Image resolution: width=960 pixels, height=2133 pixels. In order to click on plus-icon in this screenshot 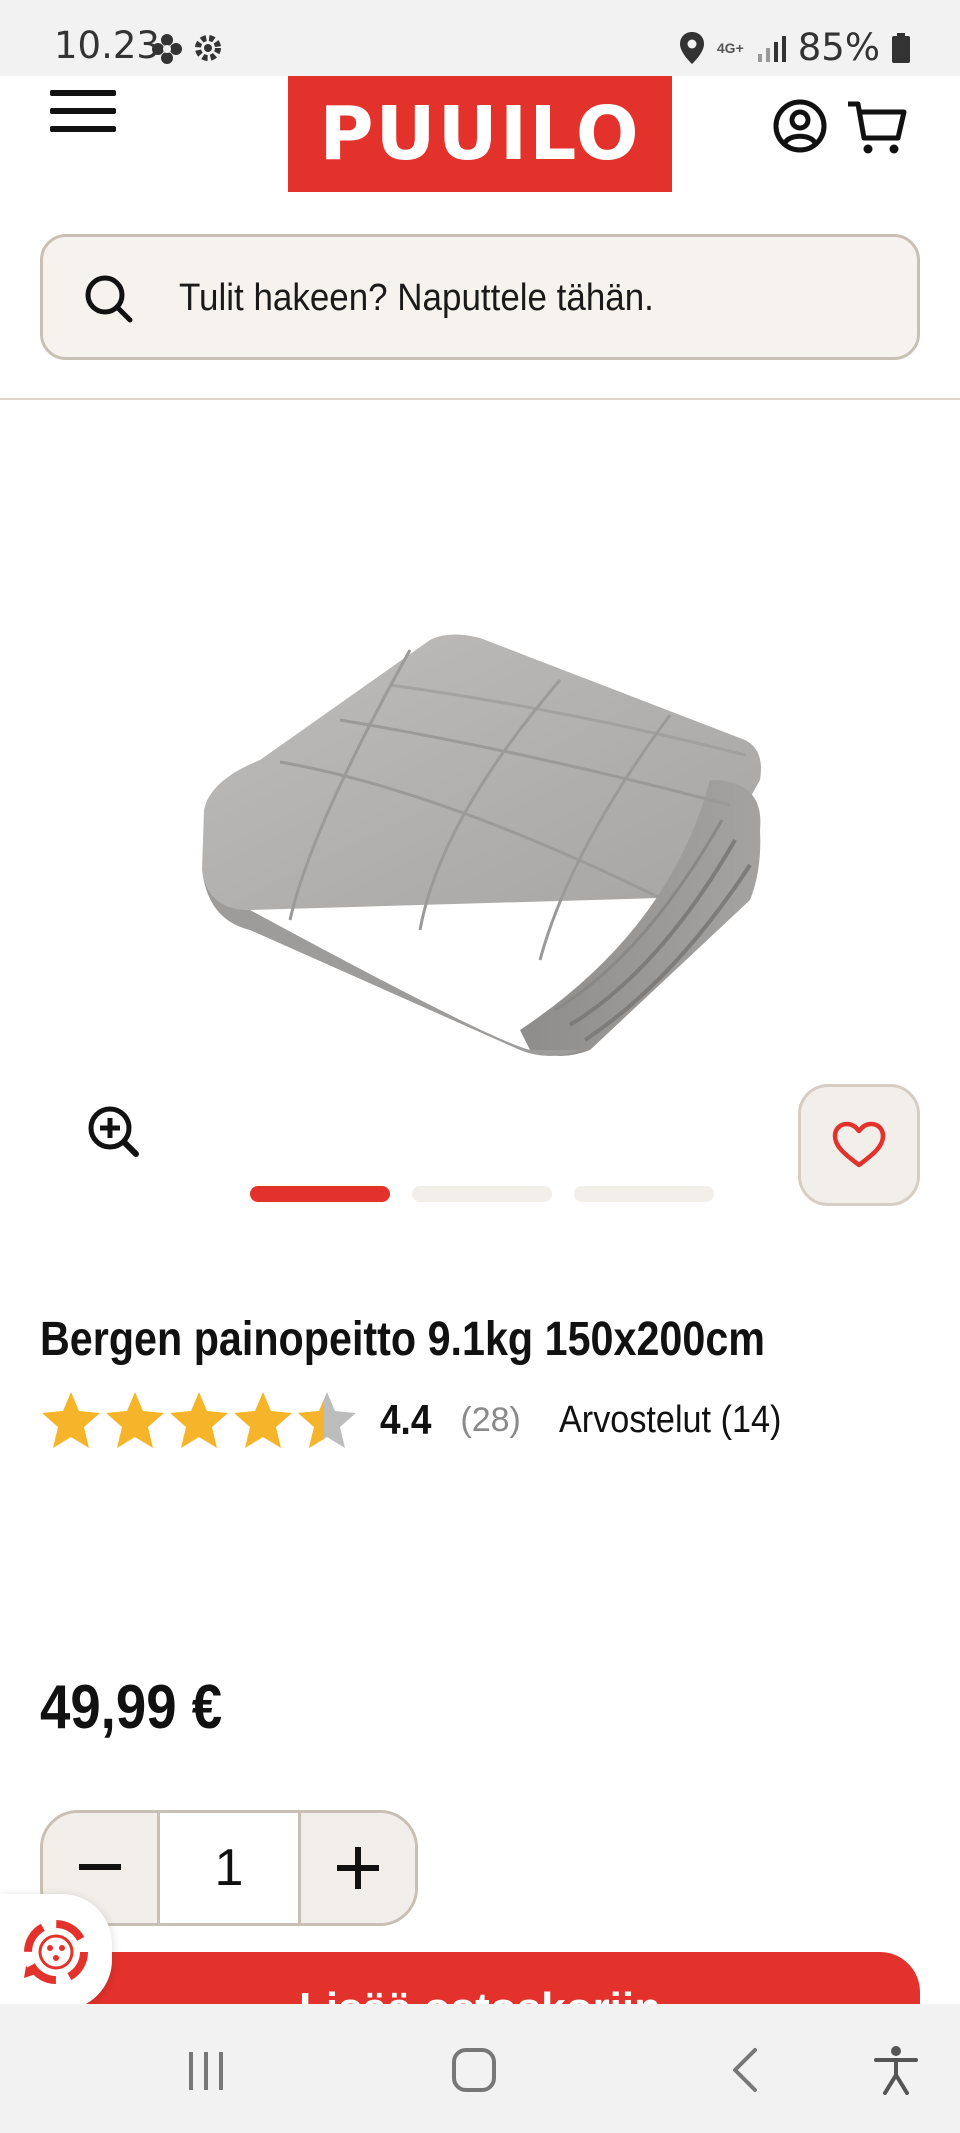, I will do `click(358, 1868)`.